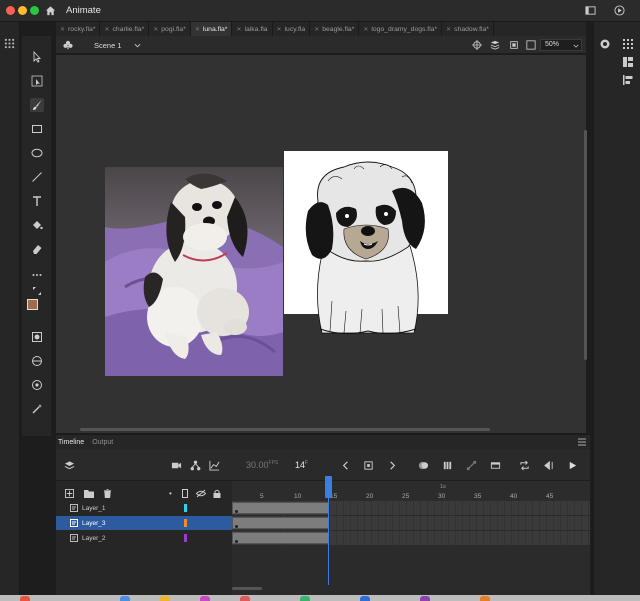  Describe the element at coordinates (576, 46) in the screenshot. I see `zoom-chevron-down-icon` at that location.